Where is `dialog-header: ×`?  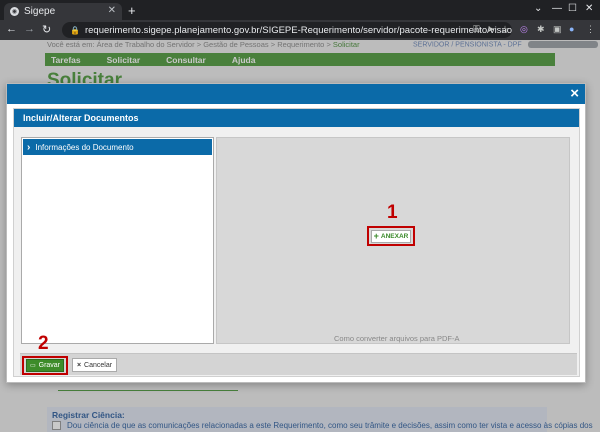
dialog-header: × is located at coordinates (296, 94).